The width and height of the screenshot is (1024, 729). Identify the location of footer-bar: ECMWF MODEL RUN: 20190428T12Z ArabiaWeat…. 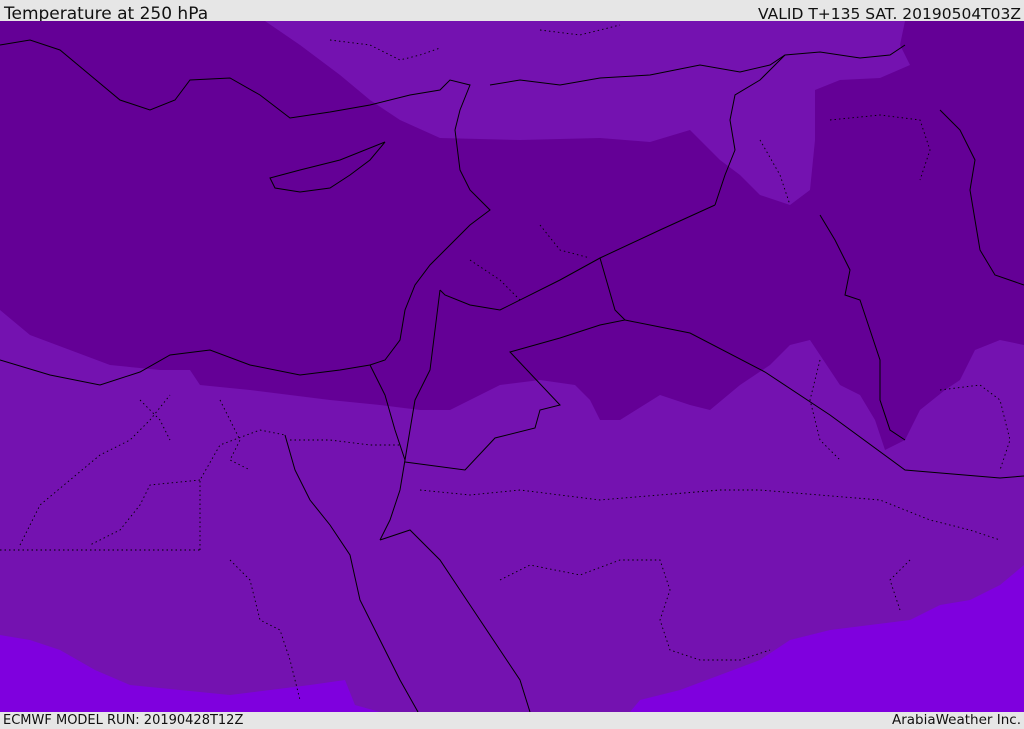
(512, 720).